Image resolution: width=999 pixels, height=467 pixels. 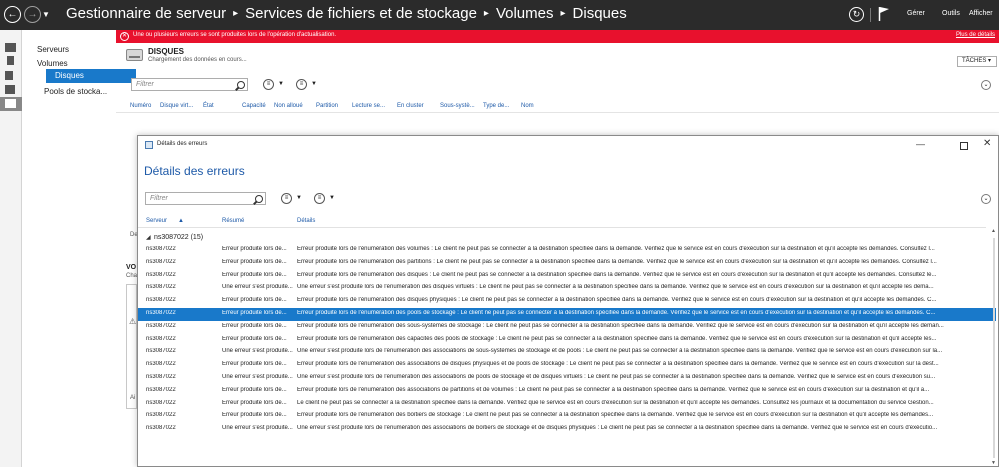 What do you see at coordinates (233, 221) in the screenshot?
I see `col-summary: Résumé` at bounding box center [233, 221].